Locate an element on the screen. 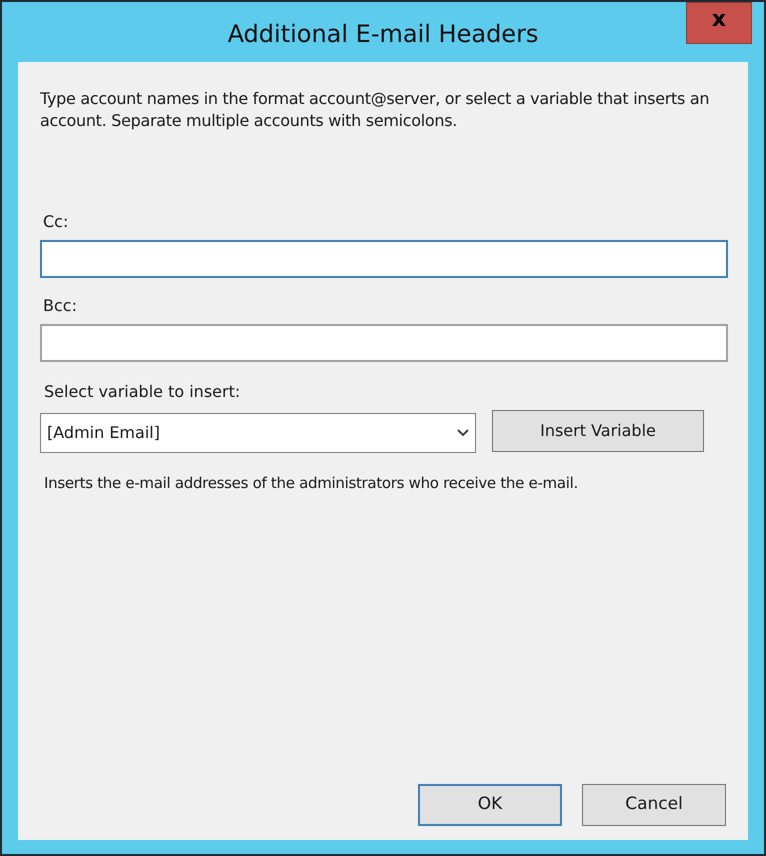 The image size is (766, 856). insert-variable-button: Insert Variable is located at coordinates (598, 431).